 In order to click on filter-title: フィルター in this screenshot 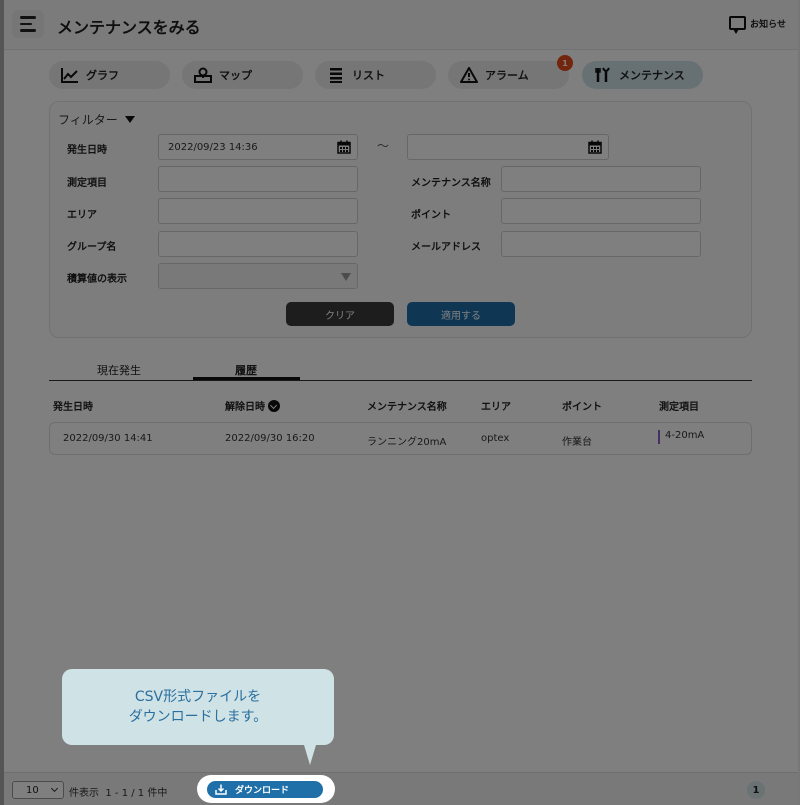, I will do `click(88, 120)`.